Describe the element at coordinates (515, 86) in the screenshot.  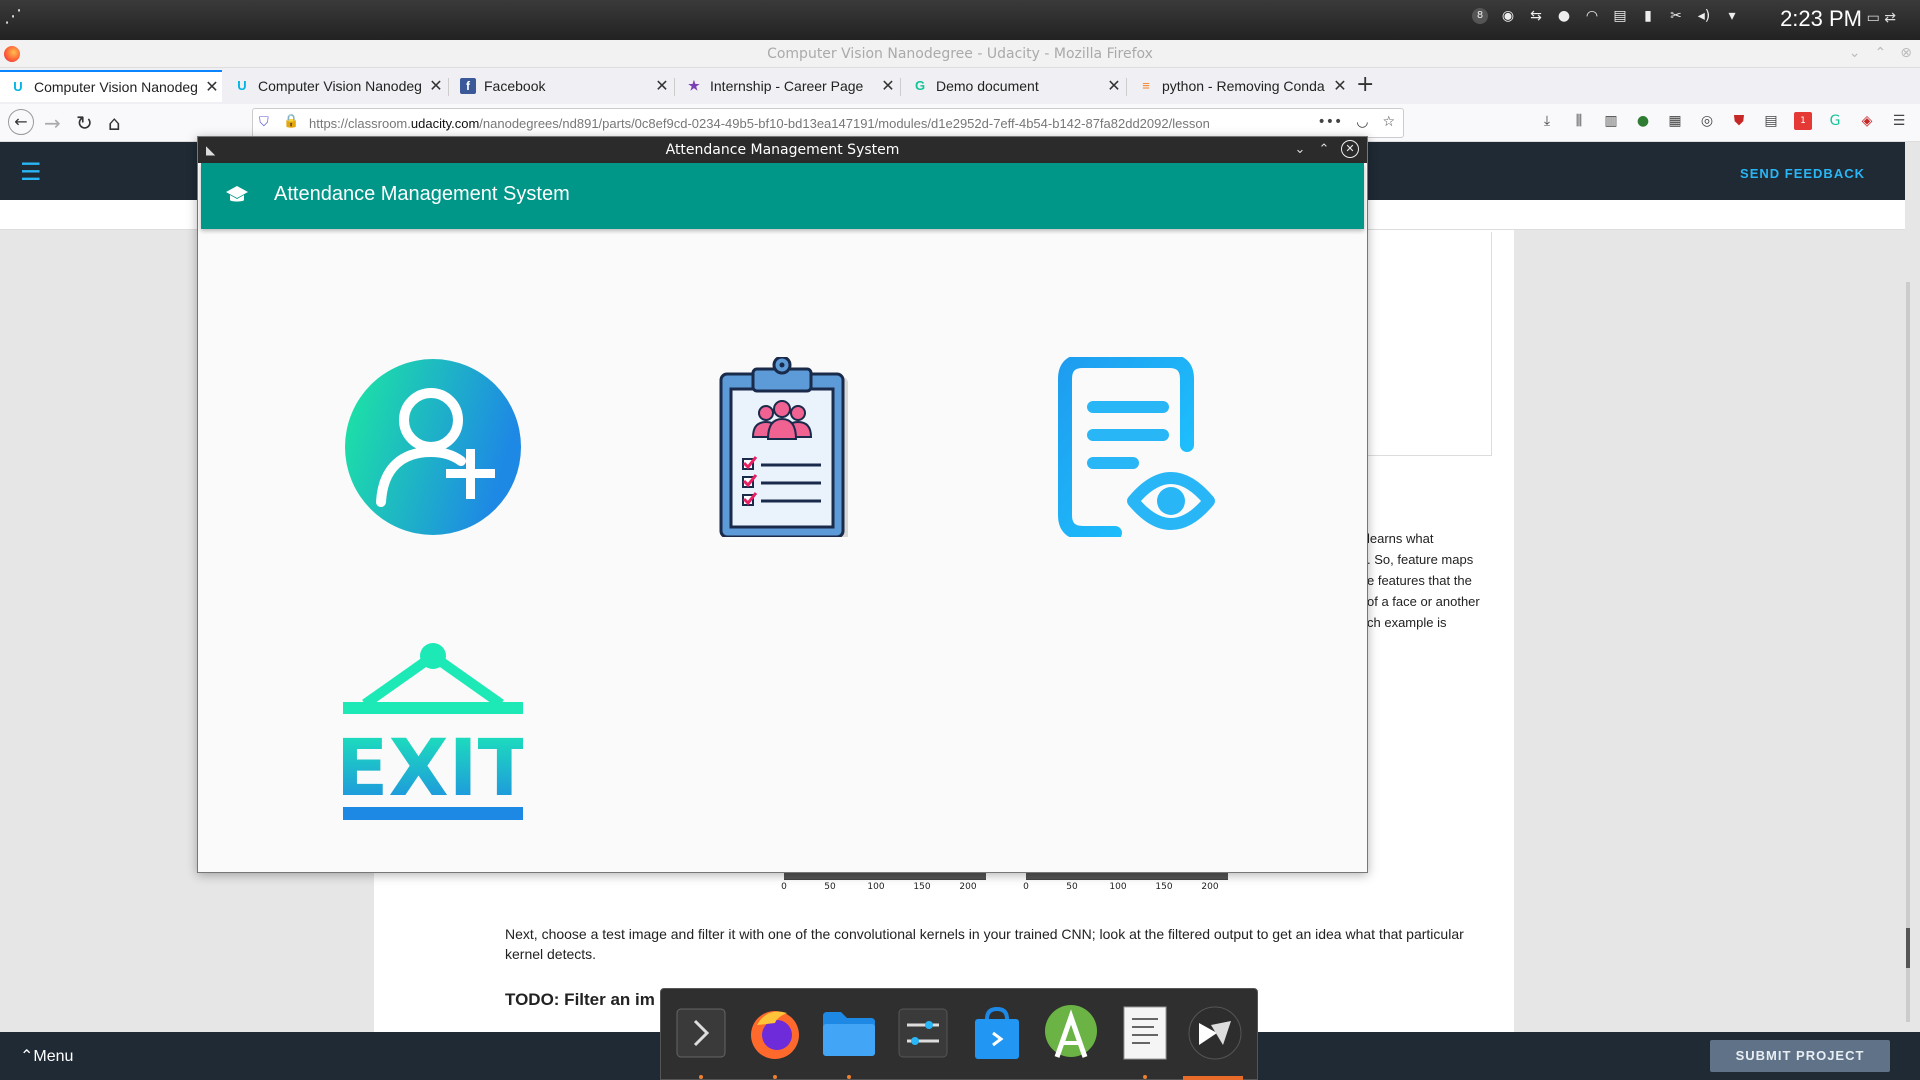
I see `tab-label: Facebook` at that location.